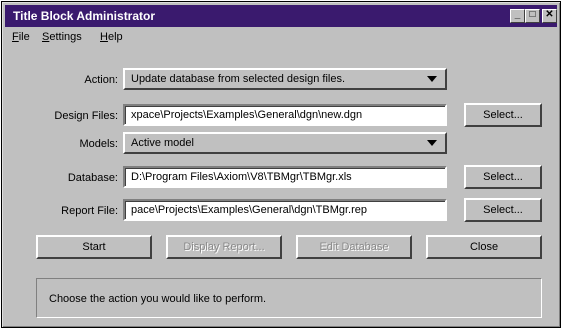 The width and height of the screenshot is (562, 329). What do you see at coordinates (65, 37) in the screenshot?
I see `menu-settings-label: ettings` at bounding box center [65, 37].